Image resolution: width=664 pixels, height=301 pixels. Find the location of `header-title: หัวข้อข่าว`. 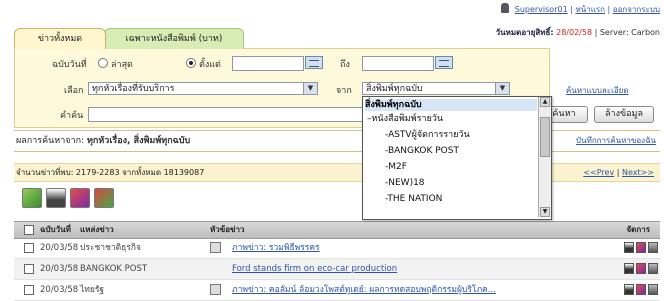

header-title: หัวข้อข่าว is located at coordinates (227, 229).